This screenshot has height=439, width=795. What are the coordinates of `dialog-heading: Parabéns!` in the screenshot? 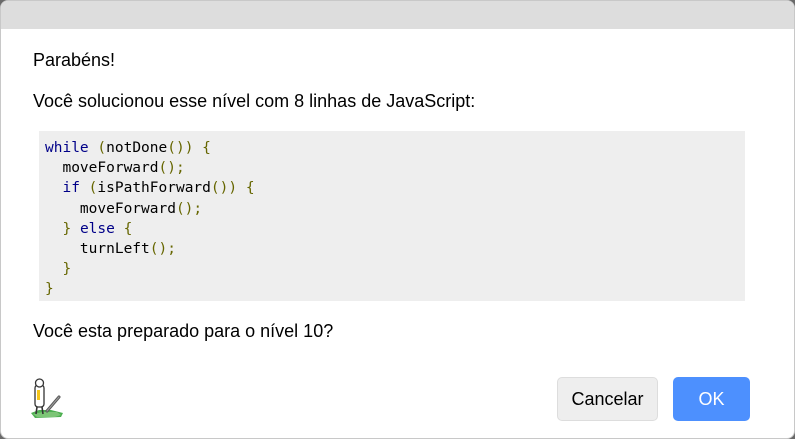 It's located at (74, 60).